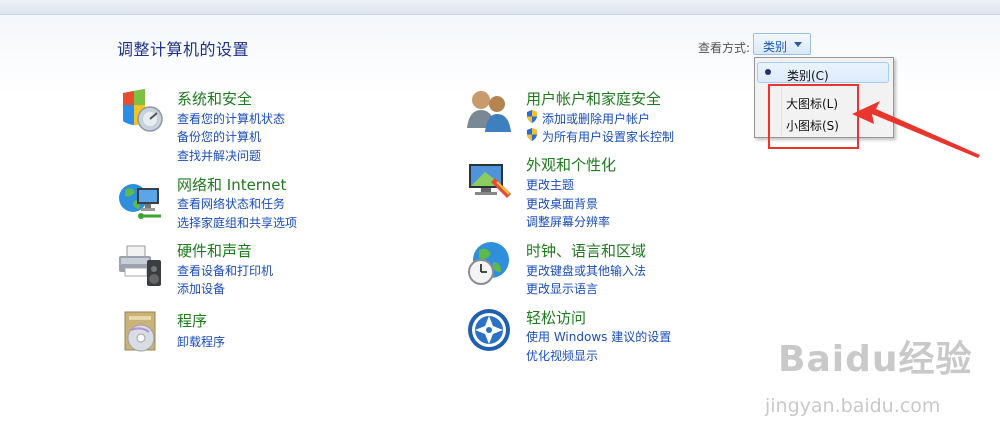 The image size is (1000, 439). I want to click on category-link: 查看设备和打印机, so click(225, 270).